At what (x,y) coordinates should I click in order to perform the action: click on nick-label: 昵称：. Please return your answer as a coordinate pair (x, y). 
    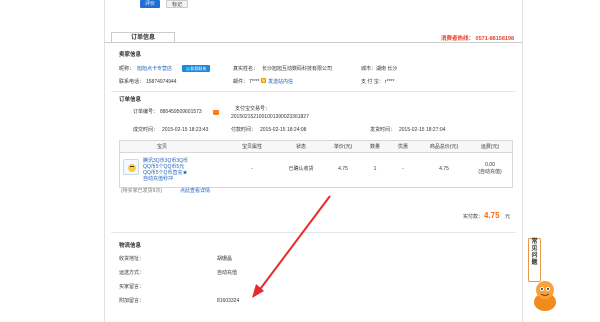
    Looking at the image, I should click on (127, 69).